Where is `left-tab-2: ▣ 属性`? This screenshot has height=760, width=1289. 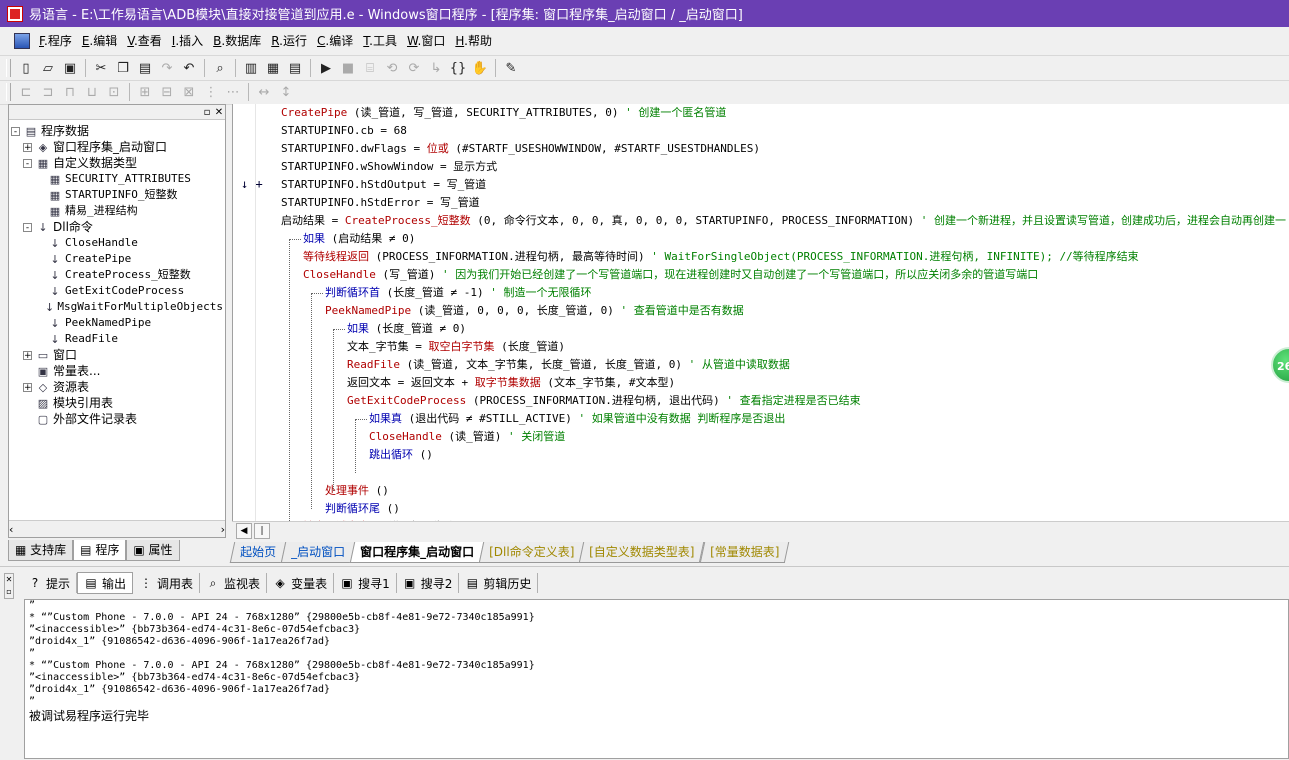 left-tab-2: ▣ 属性 is located at coordinates (153, 550).